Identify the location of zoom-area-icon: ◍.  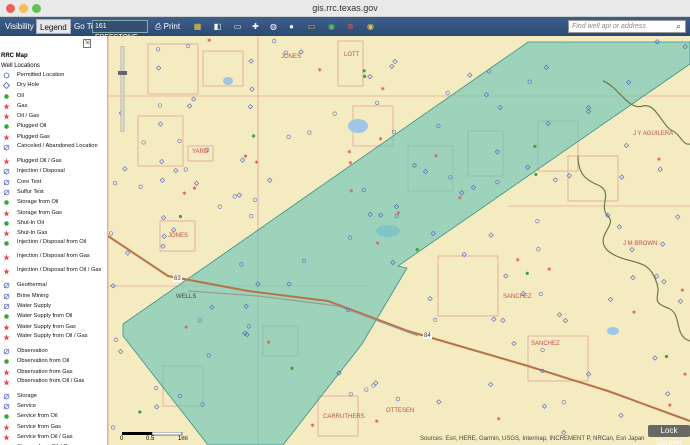
(273, 26).